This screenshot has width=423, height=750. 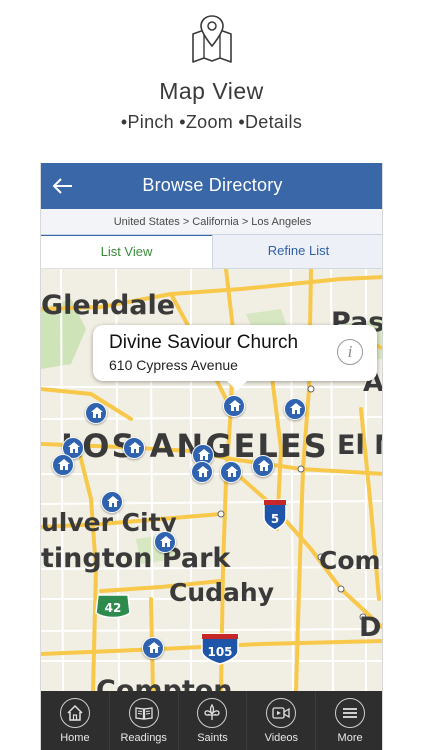 What do you see at coordinates (143, 713) in the screenshot?
I see `book-icon` at bounding box center [143, 713].